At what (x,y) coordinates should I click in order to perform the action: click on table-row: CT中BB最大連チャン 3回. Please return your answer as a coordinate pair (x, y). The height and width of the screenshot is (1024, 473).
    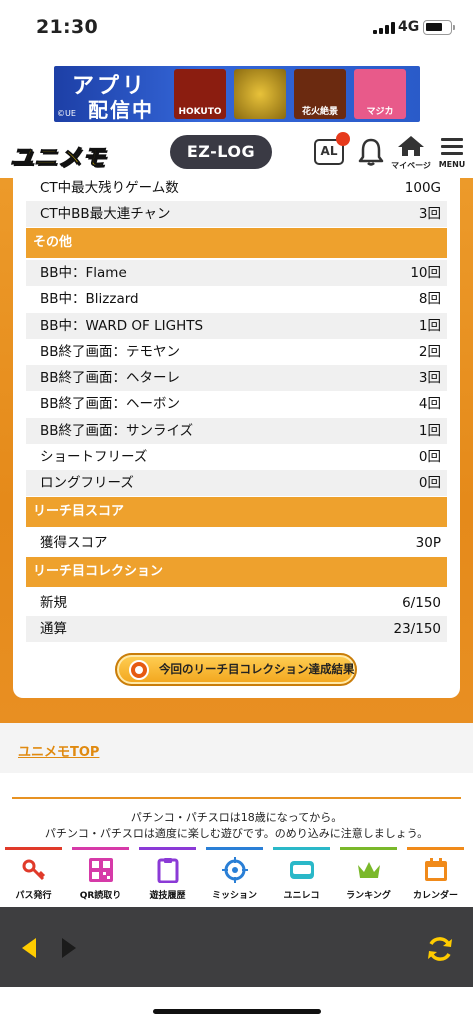
    Looking at the image, I should click on (236, 214).